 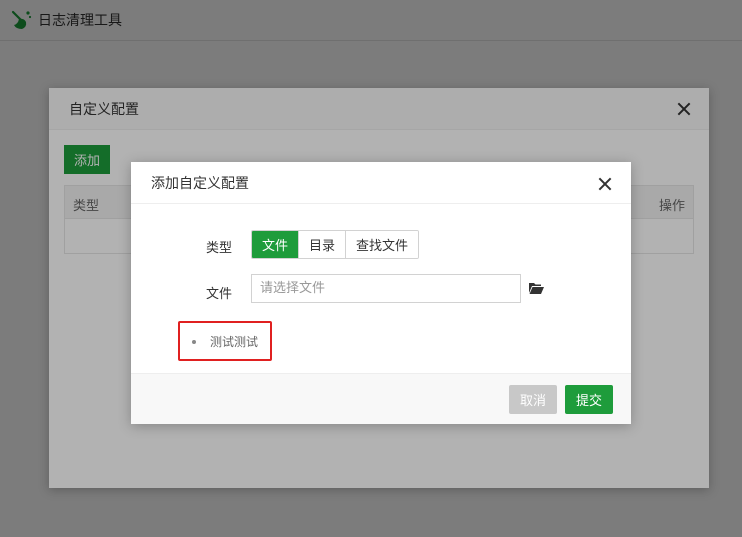 What do you see at coordinates (589, 399) in the screenshot?
I see `submit-button: 提交` at bounding box center [589, 399].